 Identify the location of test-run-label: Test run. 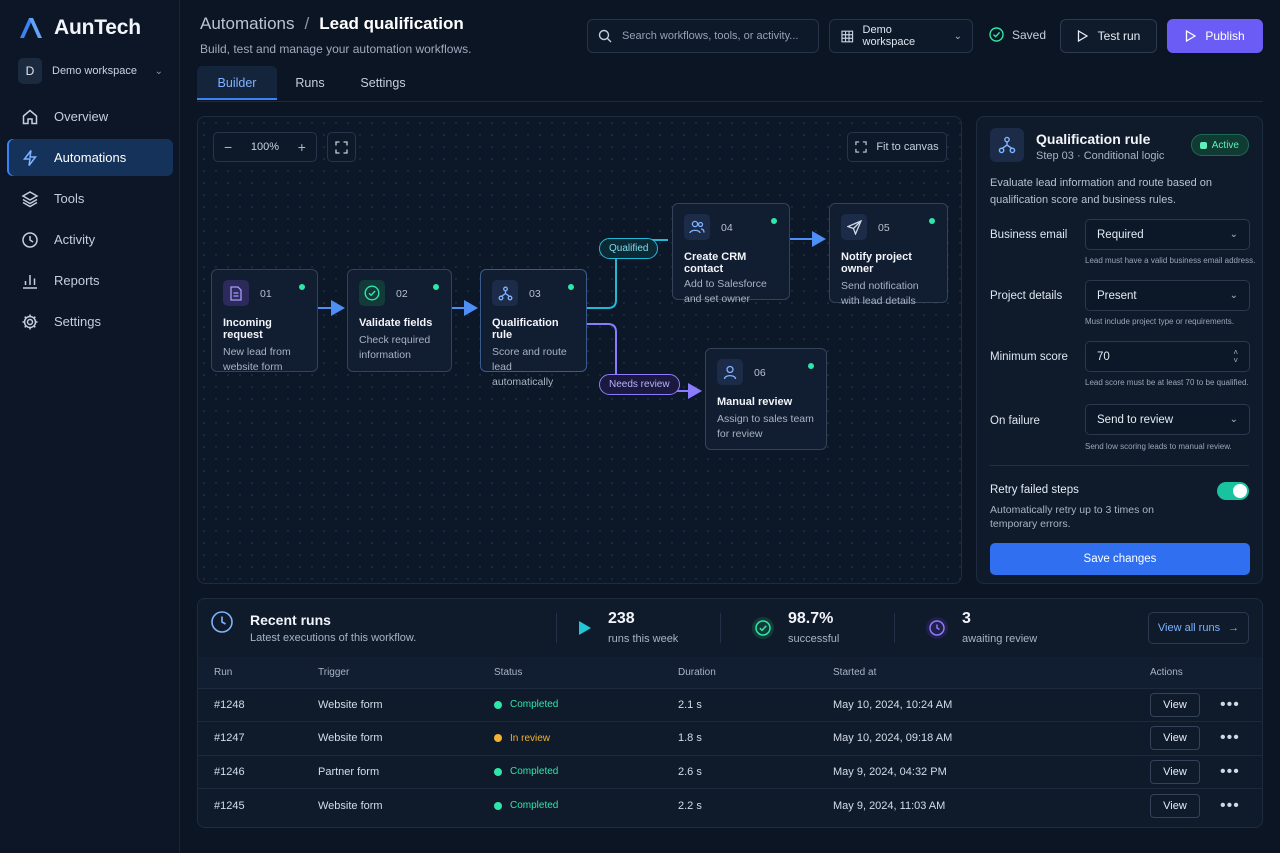
(1119, 36).